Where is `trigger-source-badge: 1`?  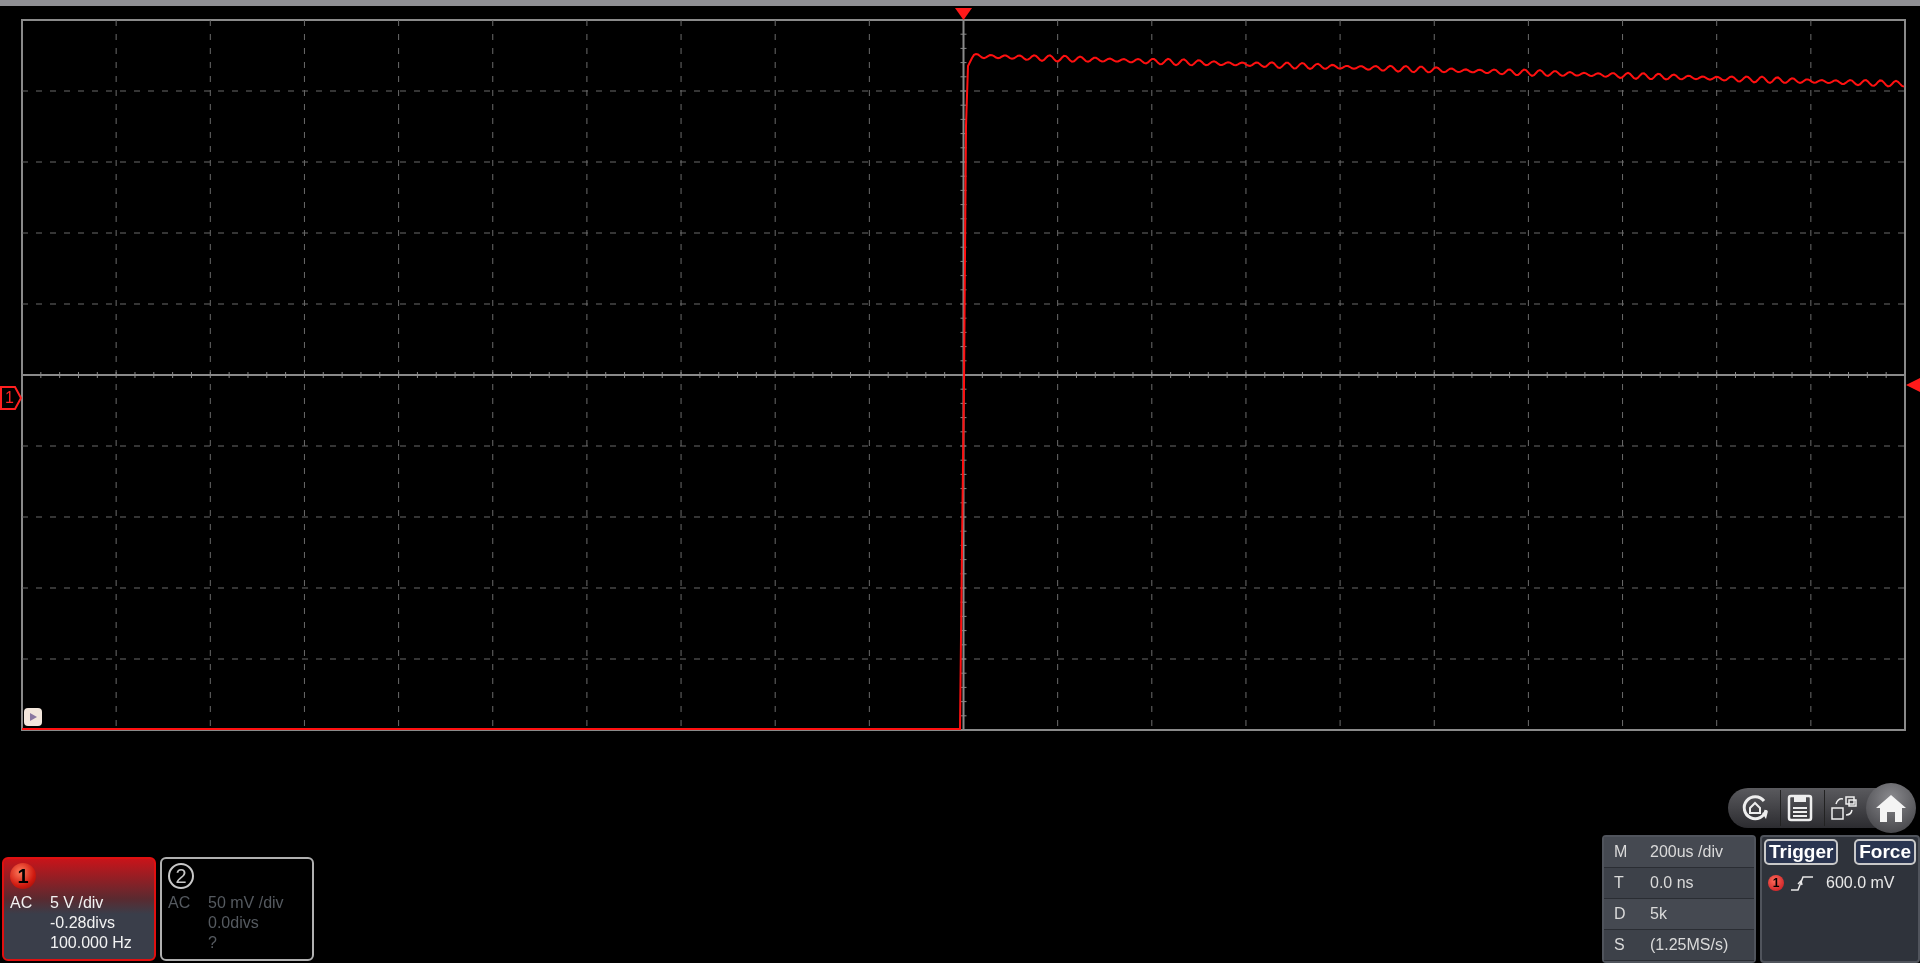
trigger-source-badge: 1 is located at coordinates (1776, 883).